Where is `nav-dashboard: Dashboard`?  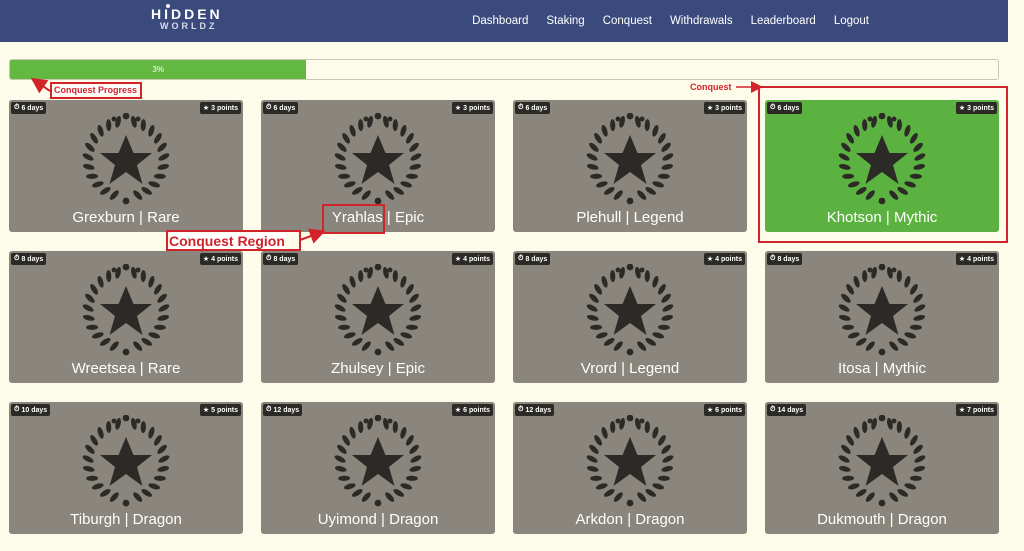
nav-dashboard: Dashboard is located at coordinates (500, 21).